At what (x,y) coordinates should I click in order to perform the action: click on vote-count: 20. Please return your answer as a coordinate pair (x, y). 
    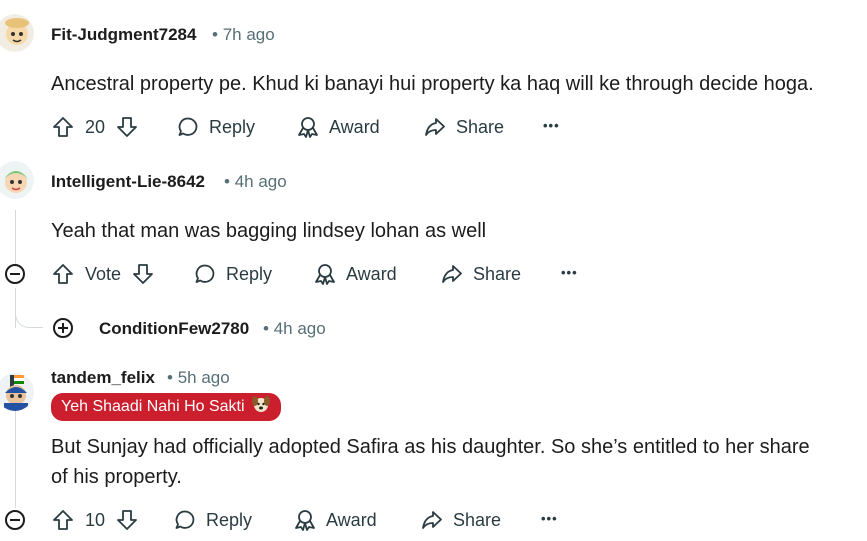
    Looking at the image, I should click on (95, 126).